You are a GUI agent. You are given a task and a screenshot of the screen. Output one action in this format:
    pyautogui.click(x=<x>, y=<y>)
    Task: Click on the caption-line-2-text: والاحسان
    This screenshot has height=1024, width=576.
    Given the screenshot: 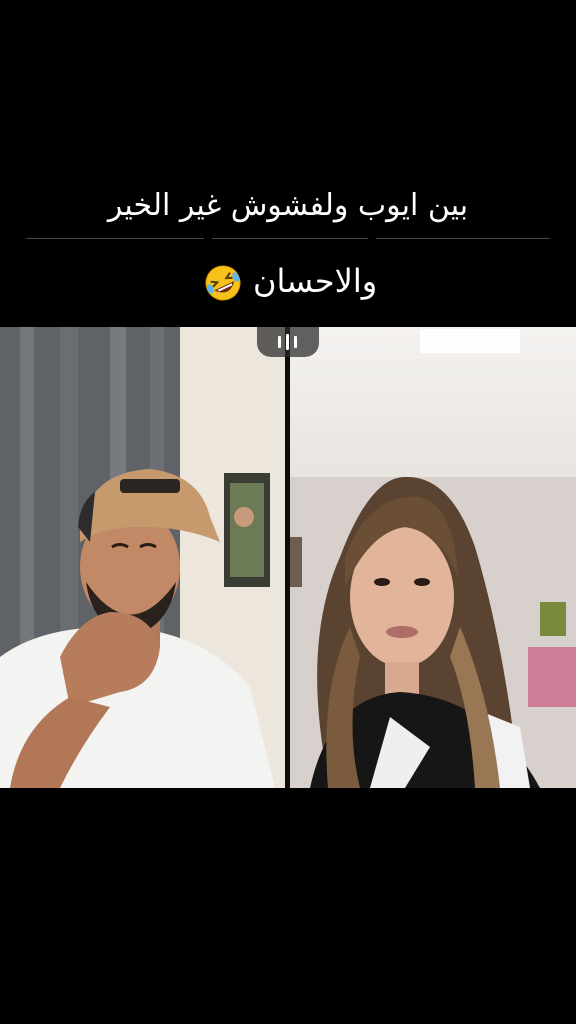 What is the action you would take?
    pyautogui.click(x=315, y=281)
    